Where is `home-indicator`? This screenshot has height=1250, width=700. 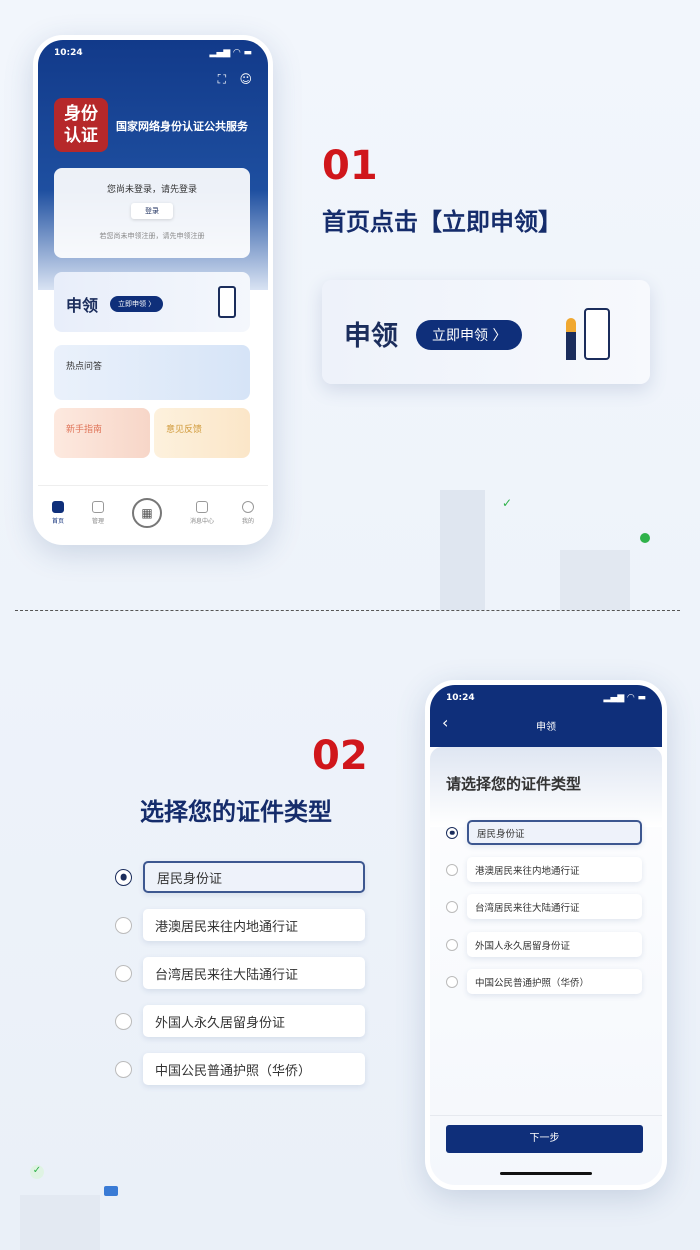
home-indicator is located at coordinates (546, 1173).